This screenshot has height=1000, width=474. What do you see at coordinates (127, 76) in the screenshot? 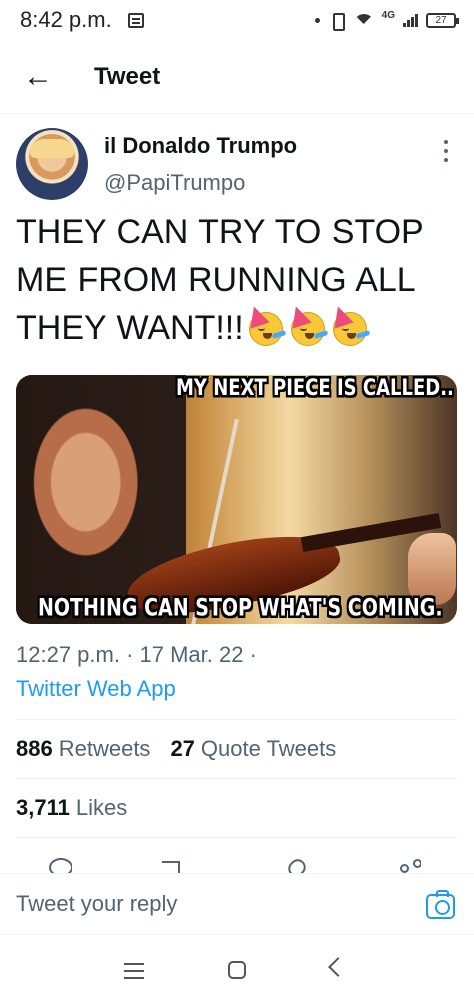
I see `page-title: Tweet` at bounding box center [127, 76].